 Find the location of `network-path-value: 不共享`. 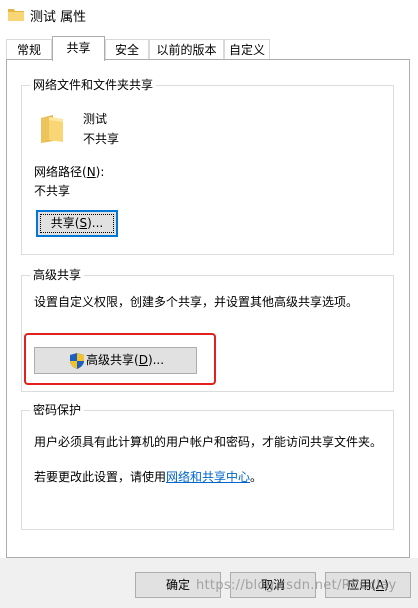

network-path-value: 不共享 is located at coordinates (52, 191).